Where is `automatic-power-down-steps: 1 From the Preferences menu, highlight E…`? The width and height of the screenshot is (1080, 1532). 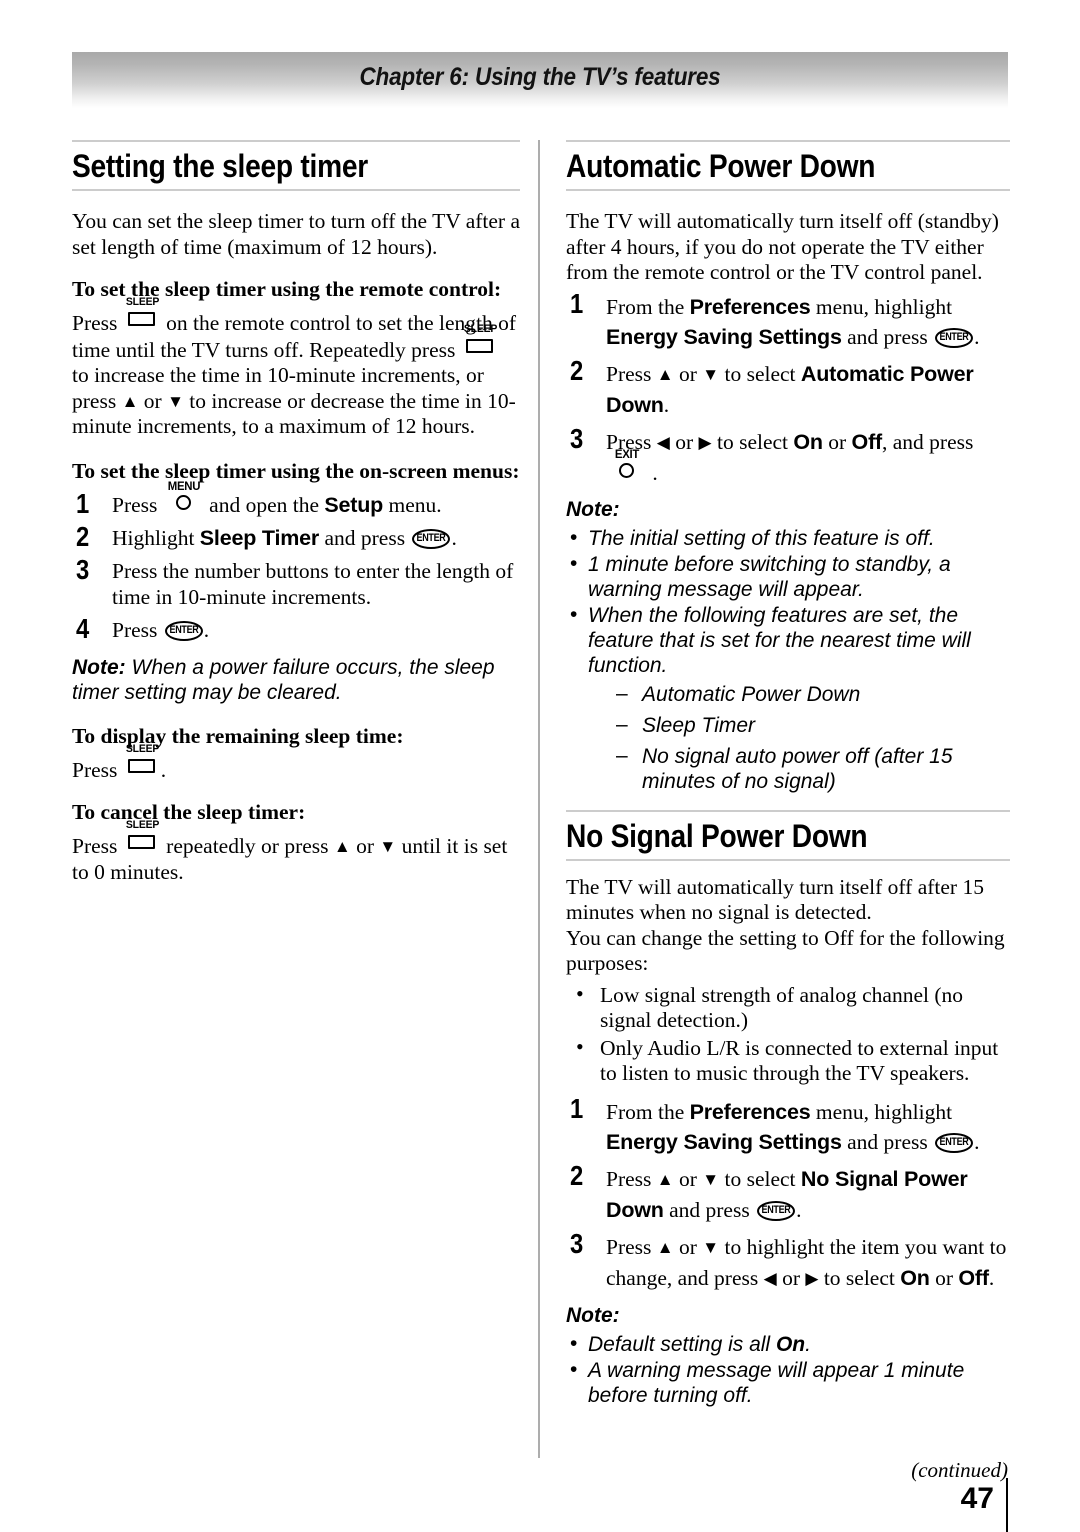
automatic-power-down-steps: 1 From the Preferences menu, highlight E… is located at coordinates (788, 387).